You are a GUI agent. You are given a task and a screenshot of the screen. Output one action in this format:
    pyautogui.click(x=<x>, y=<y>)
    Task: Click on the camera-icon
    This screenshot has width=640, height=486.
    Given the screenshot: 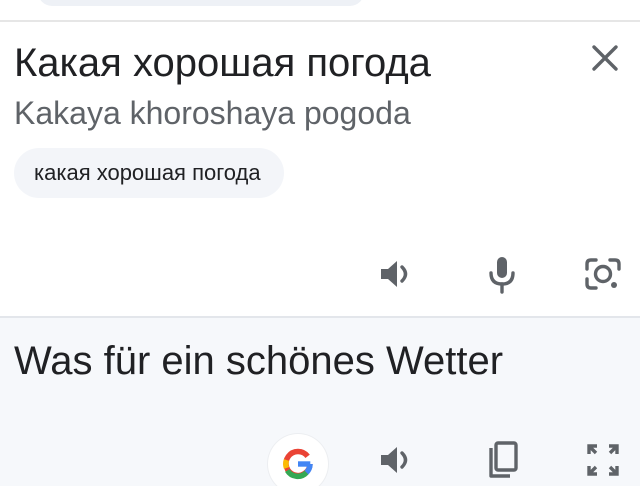 What is the action you would take?
    pyautogui.click(x=603, y=274)
    